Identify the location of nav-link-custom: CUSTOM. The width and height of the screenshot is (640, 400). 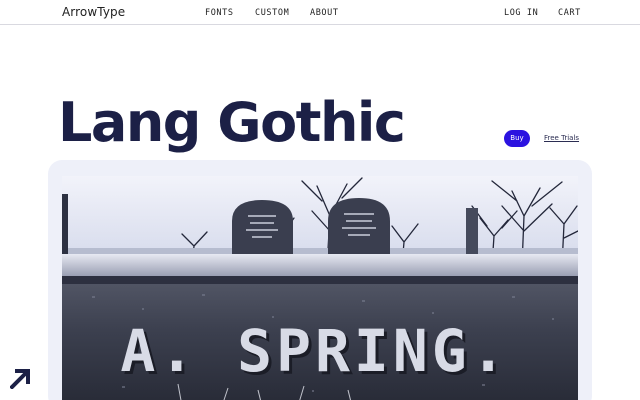
(272, 13).